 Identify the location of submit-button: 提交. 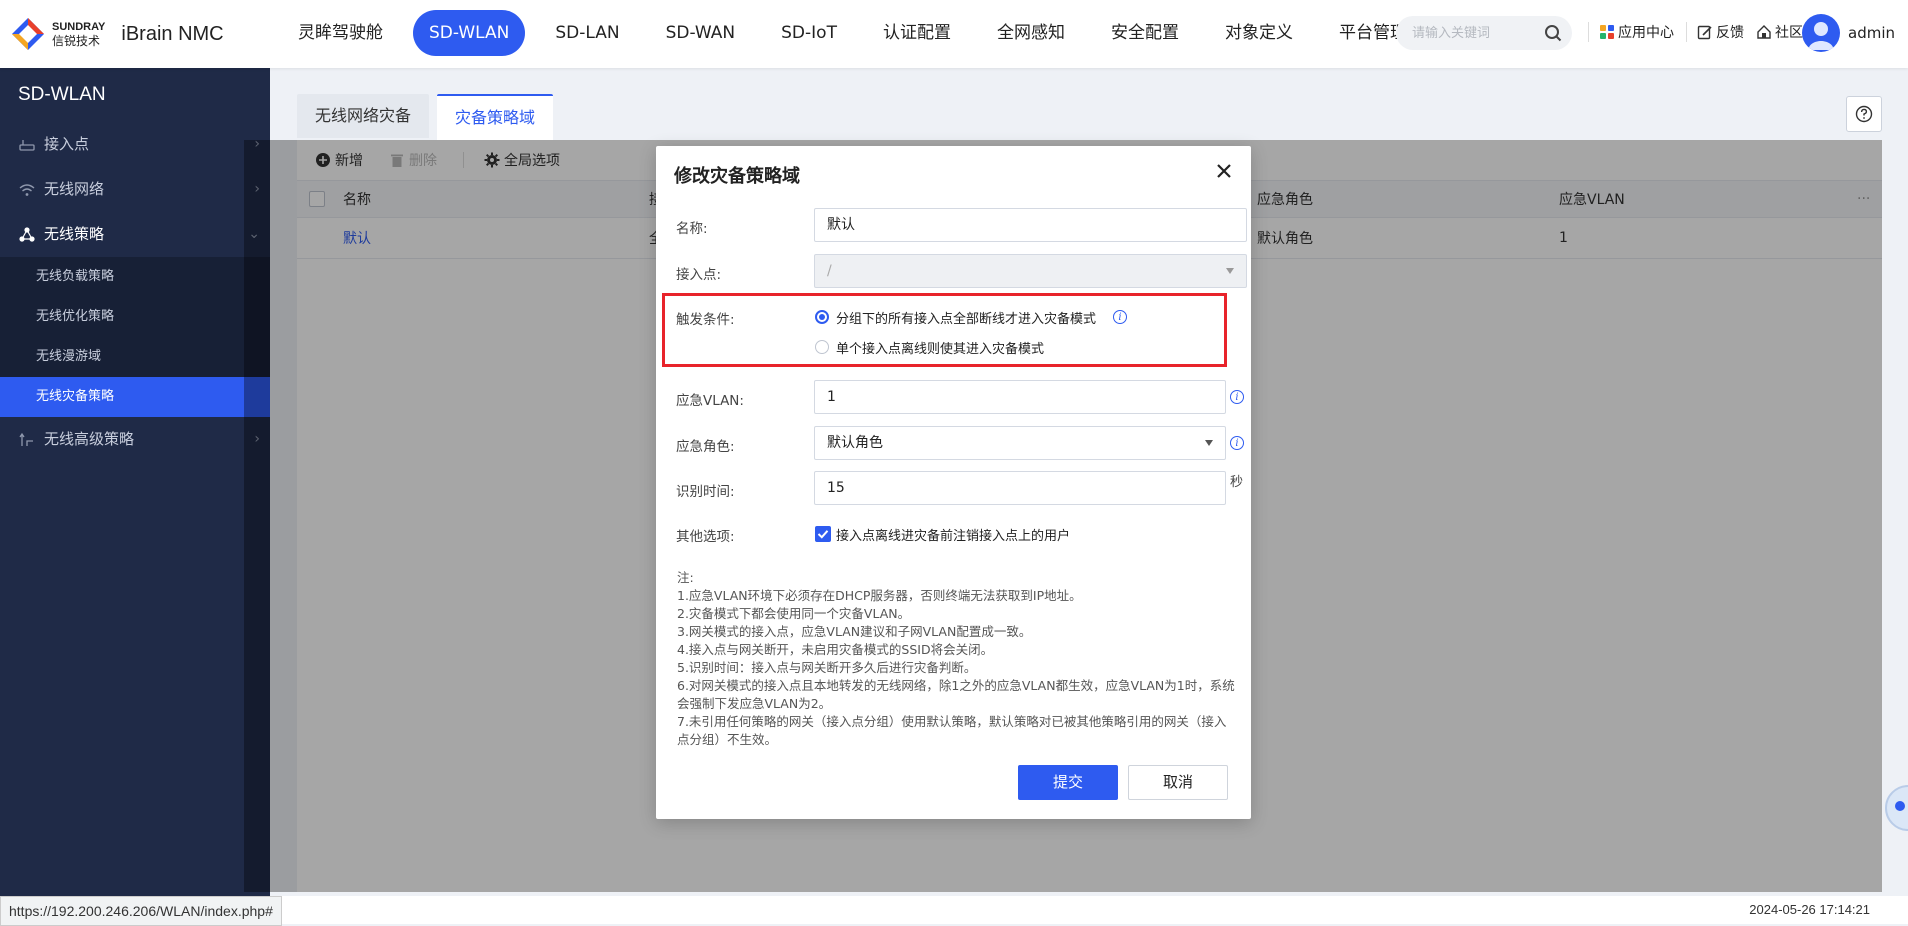
(1068, 782).